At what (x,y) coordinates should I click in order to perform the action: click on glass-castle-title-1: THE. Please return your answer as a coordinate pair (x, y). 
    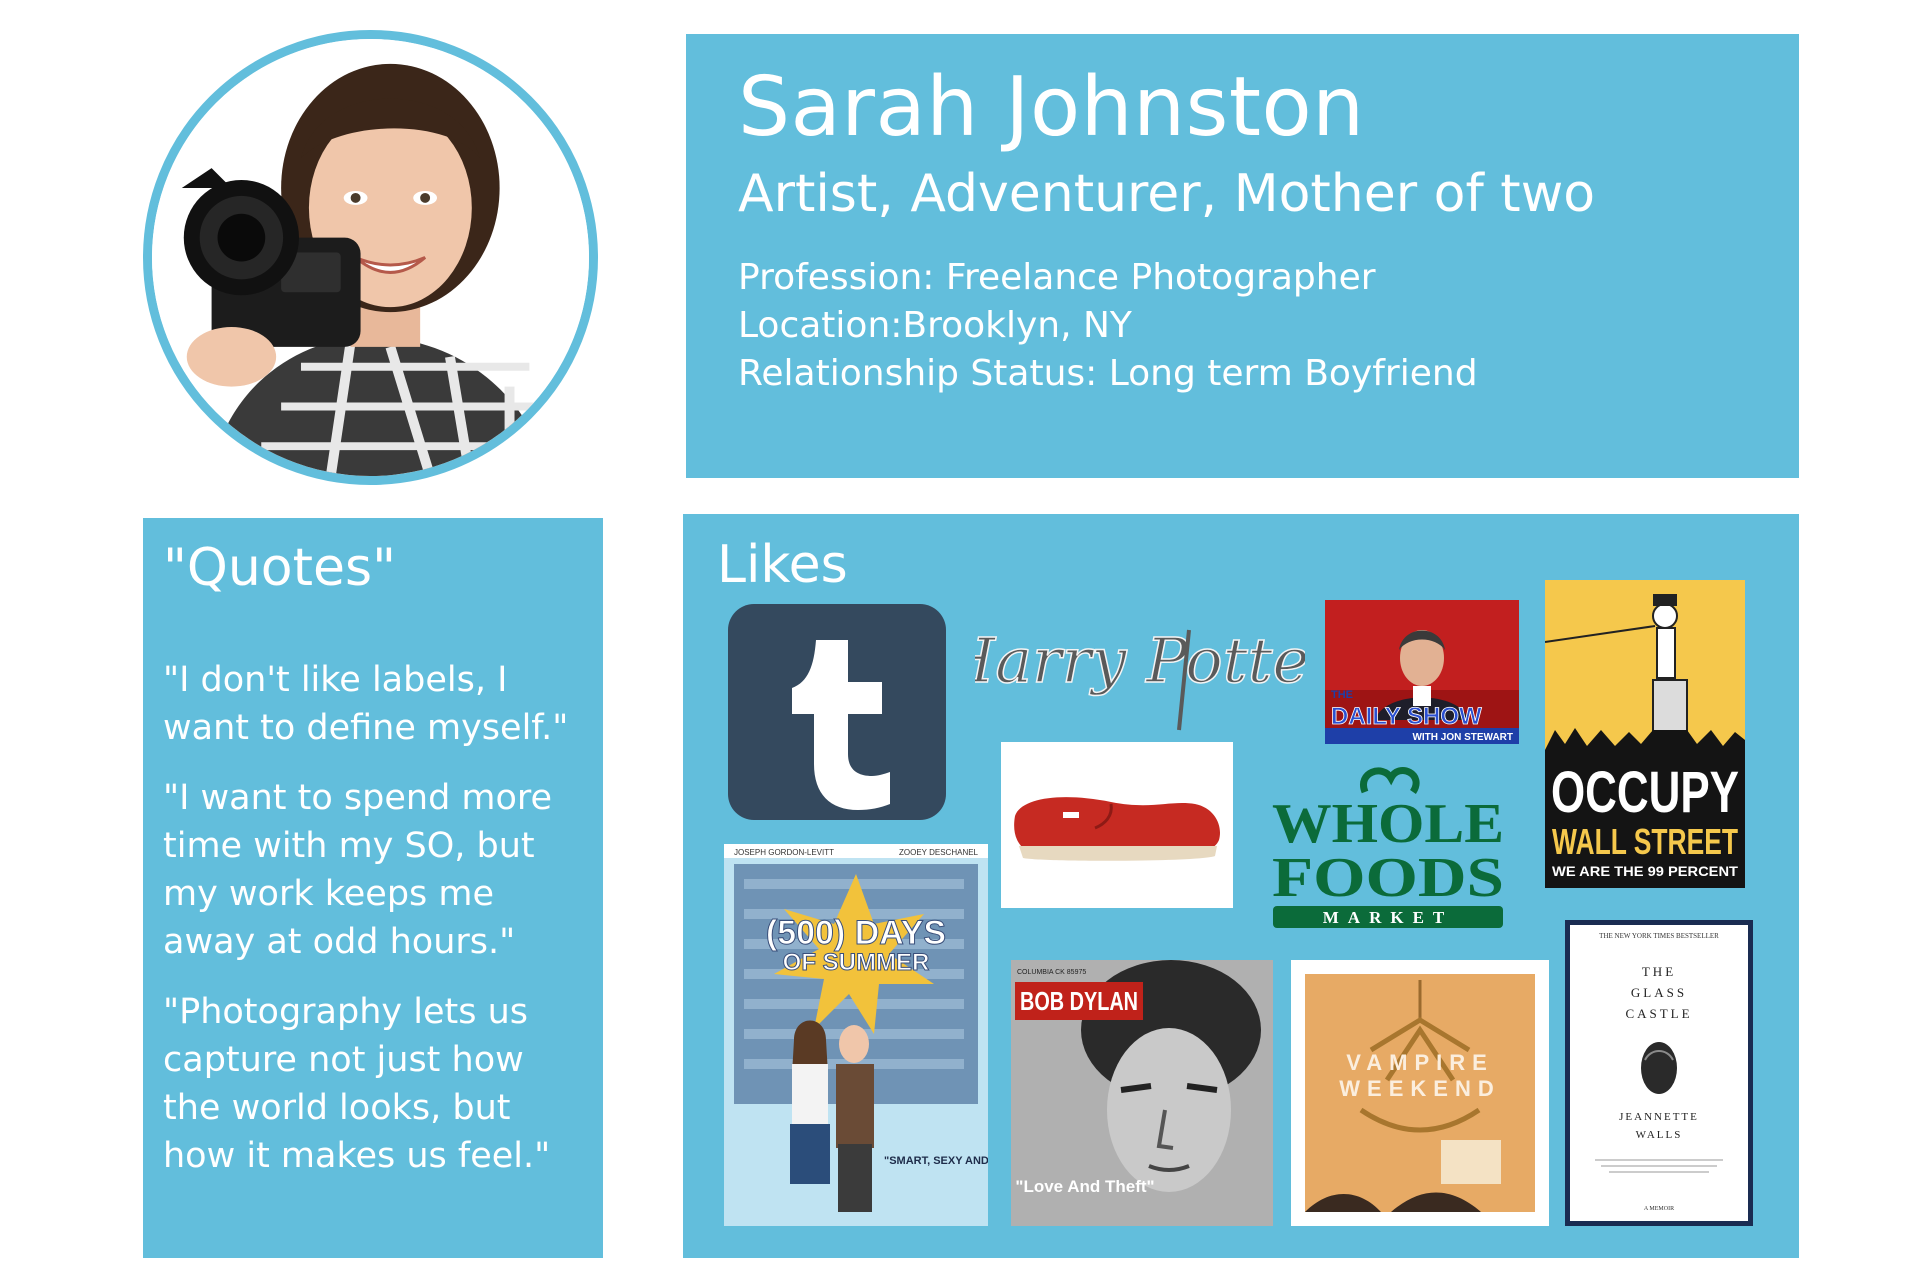
    Looking at the image, I should click on (1659, 971).